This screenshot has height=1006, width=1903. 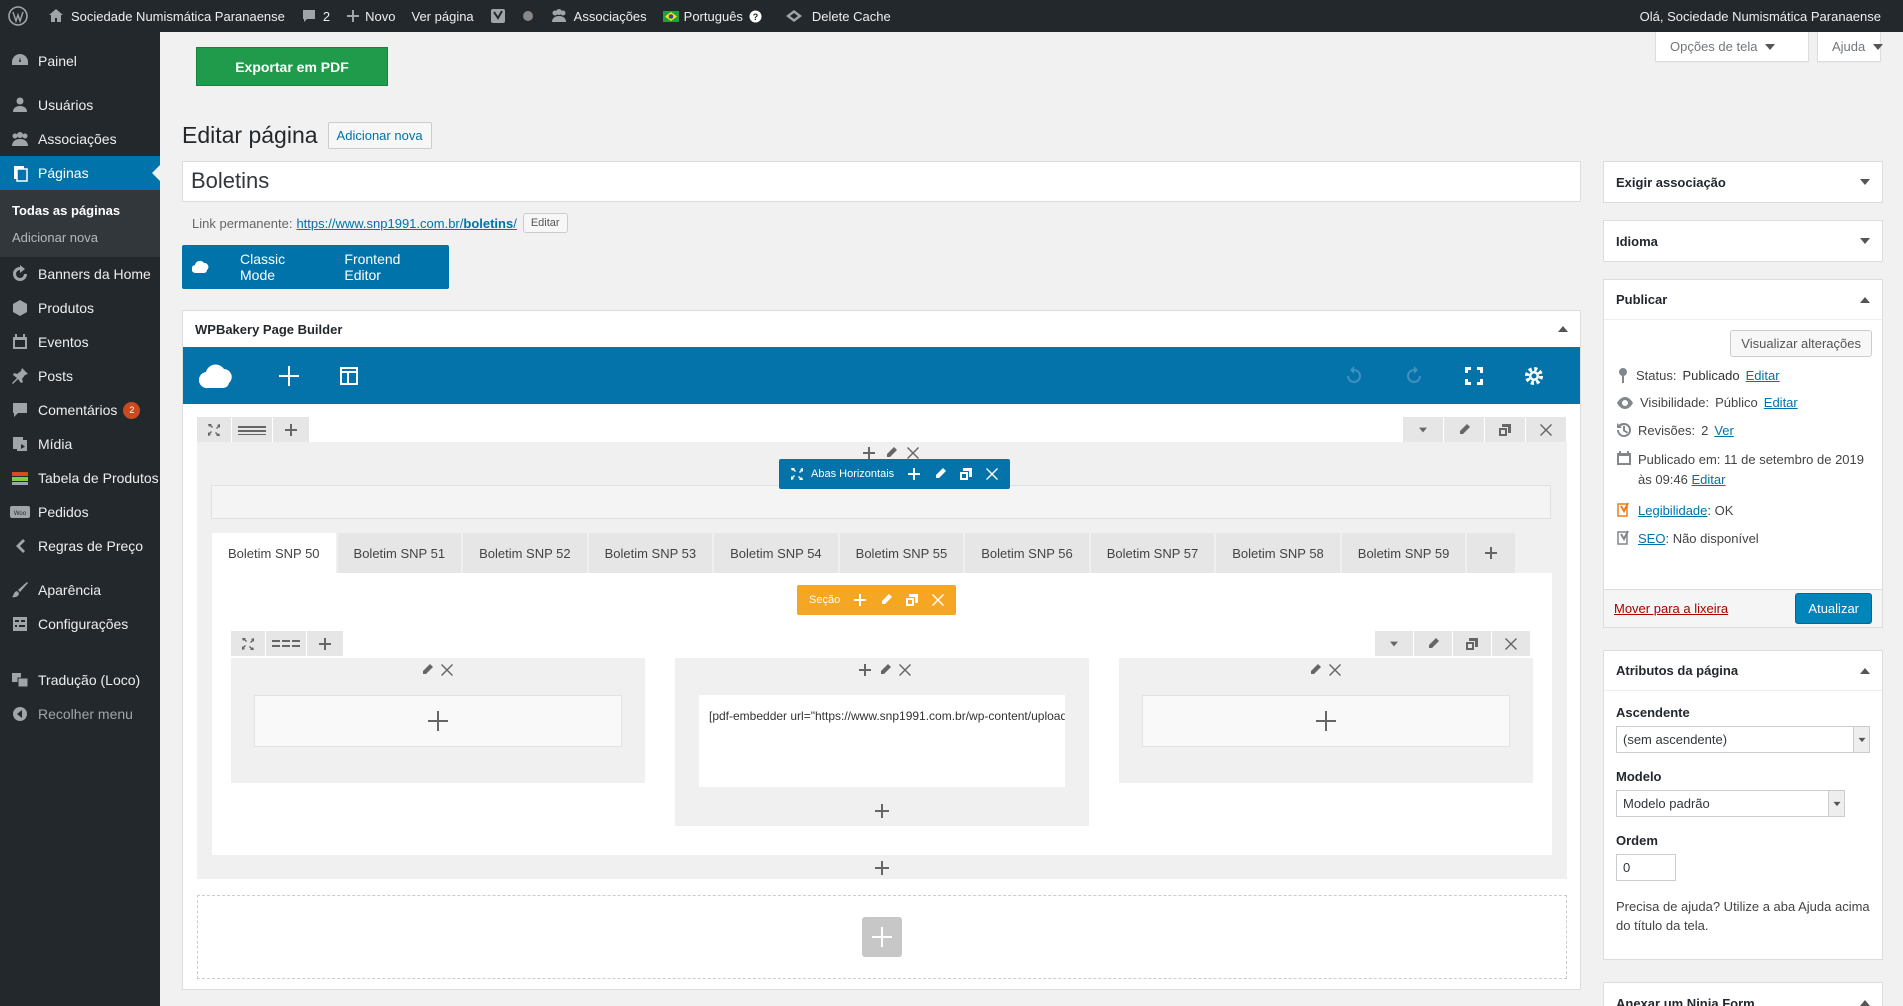 I want to click on row-delete-icon, so click(x=1546, y=429).